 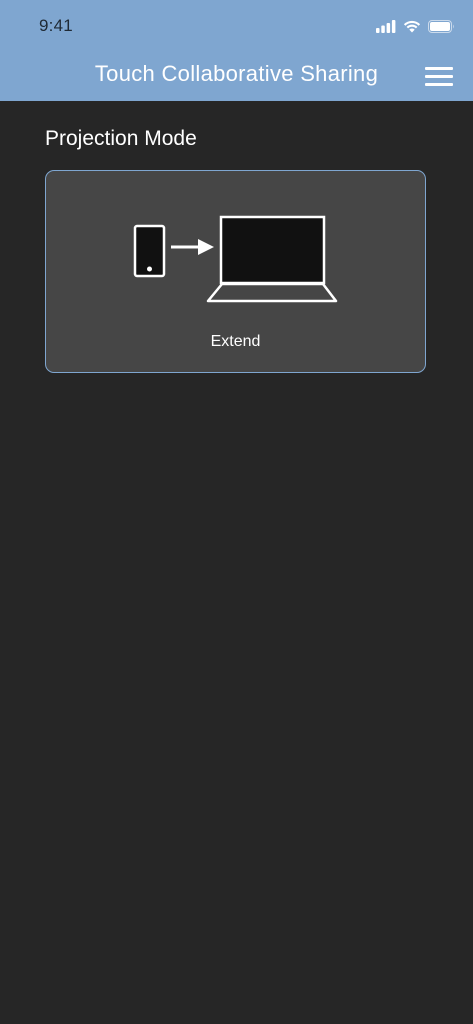 I want to click on battery-icon, so click(x=441, y=26).